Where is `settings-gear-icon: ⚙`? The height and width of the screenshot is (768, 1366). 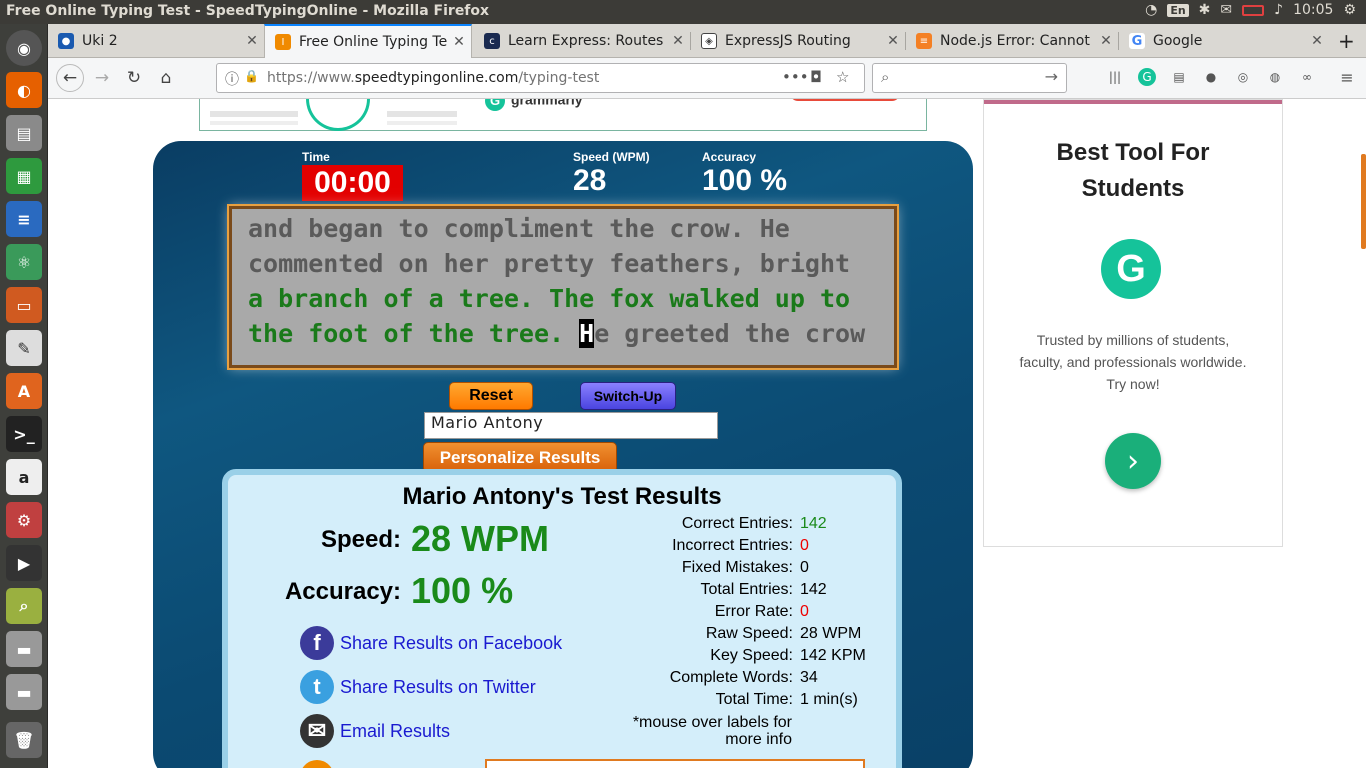
settings-gear-icon: ⚙ is located at coordinates (1349, 10).